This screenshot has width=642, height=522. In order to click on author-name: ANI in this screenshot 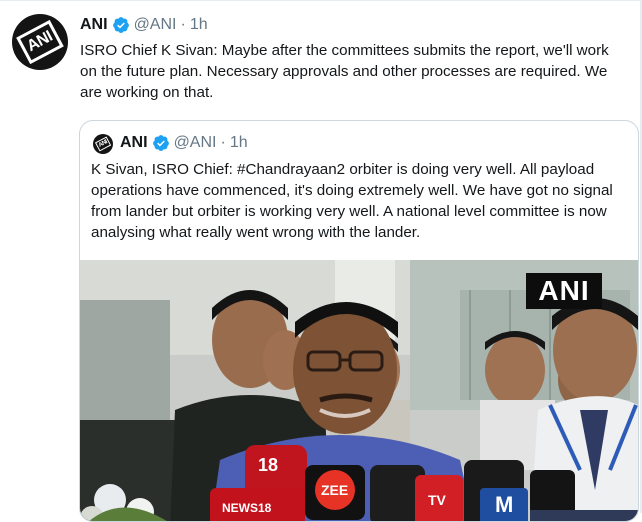, I will do `click(94, 25)`.